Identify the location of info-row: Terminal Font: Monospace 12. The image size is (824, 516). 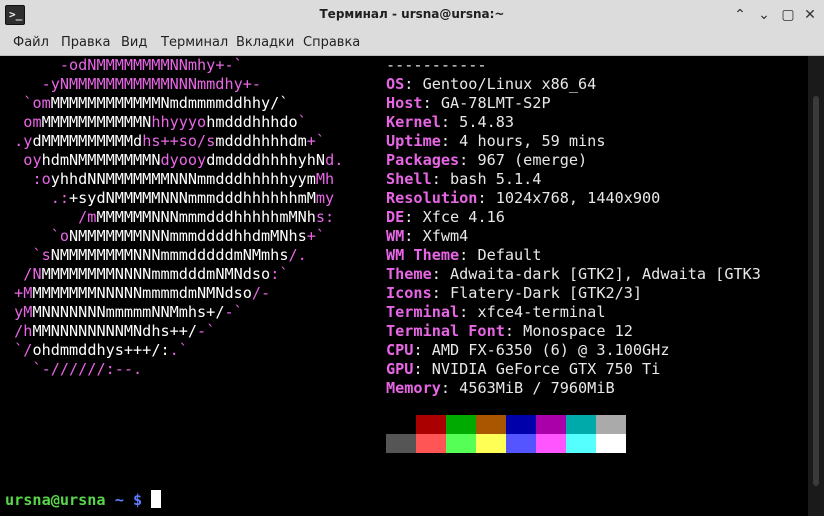
(573, 331).